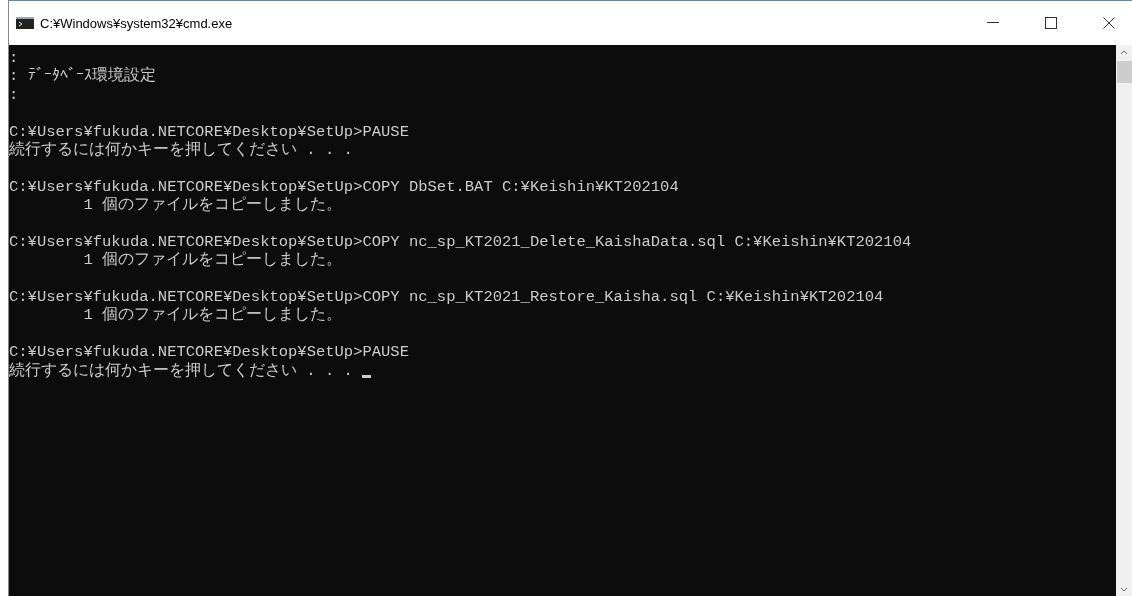  Describe the element at coordinates (82, 76) in the screenshot. I see `console-line: : ﾃﾞｰﾀﾍﾞｰｽ環境設定` at that location.